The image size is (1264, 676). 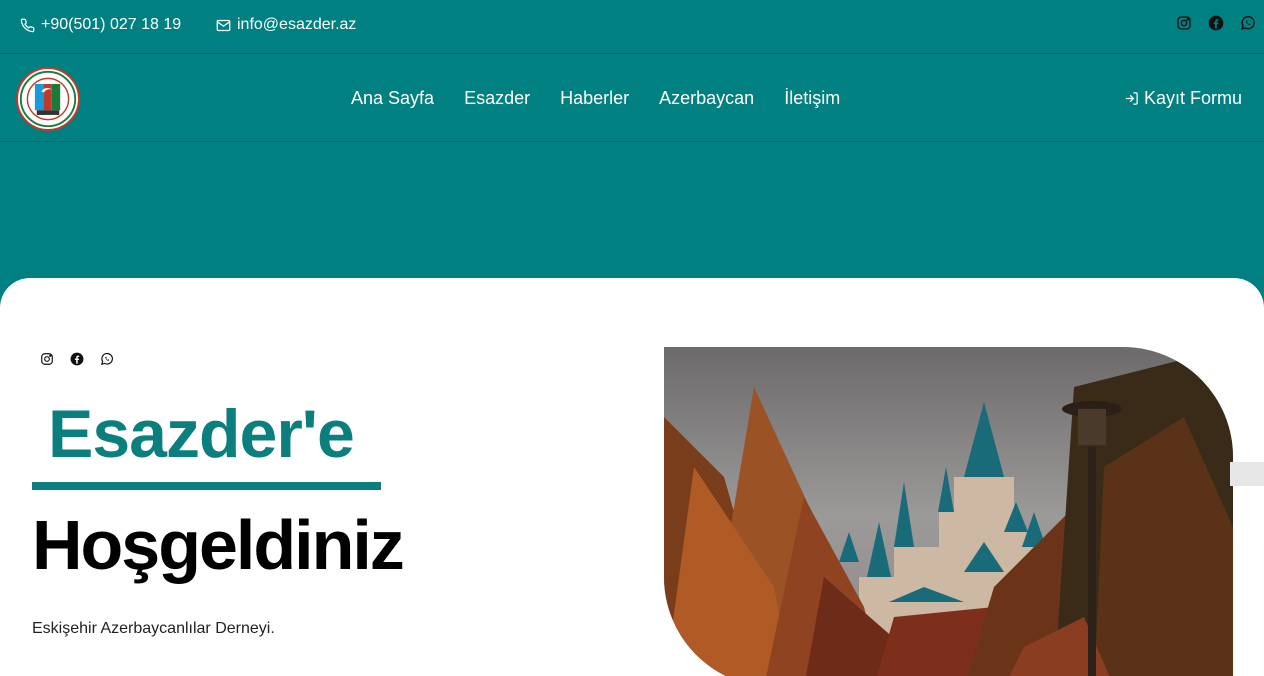 I want to click on logo-emblem, so click(x=48, y=99).